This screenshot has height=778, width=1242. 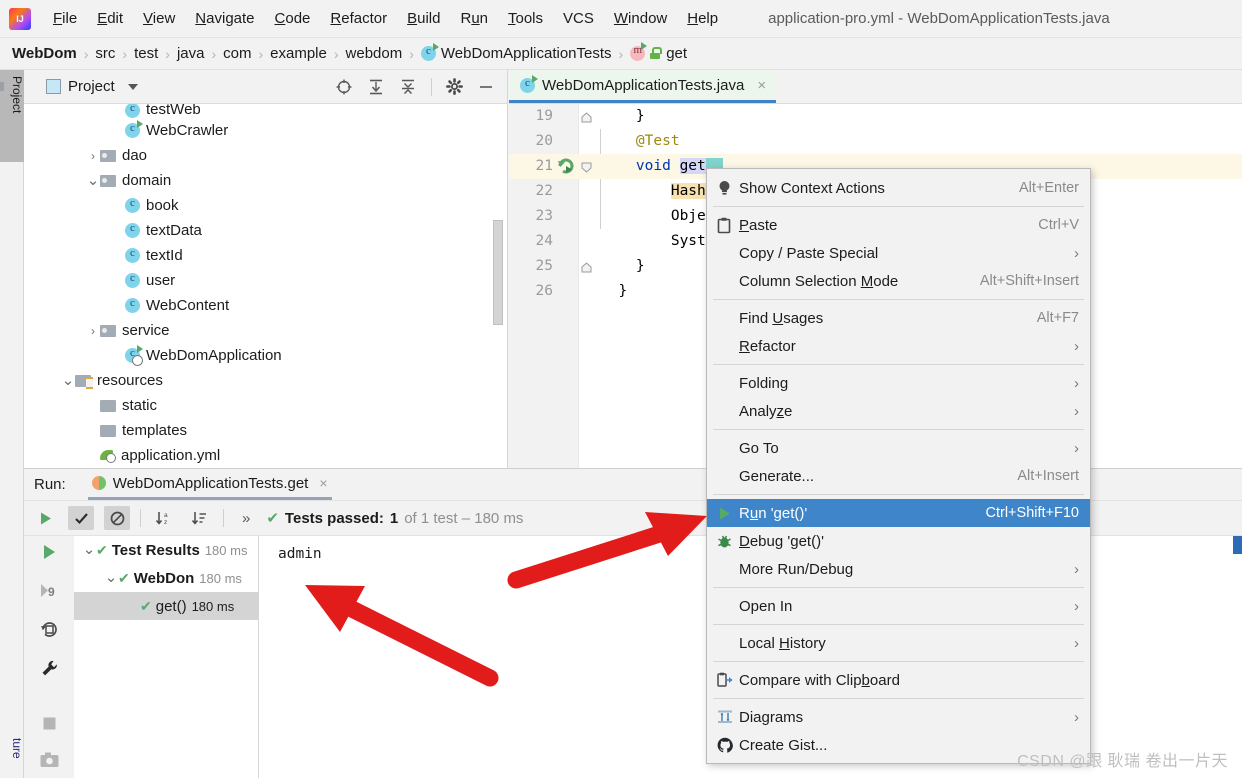 What do you see at coordinates (166, 606) in the screenshot?
I see `test-tree-item-get: ✔ get() 180 ms` at bounding box center [166, 606].